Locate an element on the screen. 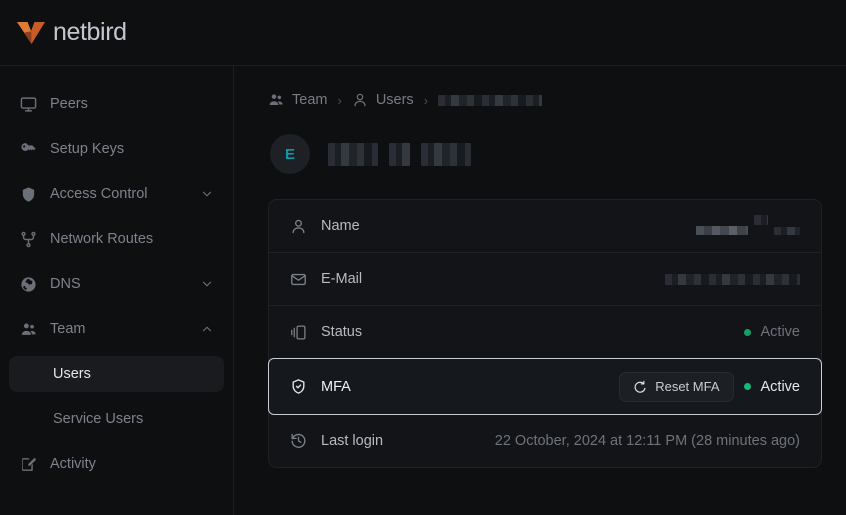  chevron-up-icon is located at coordinates (207, 329).